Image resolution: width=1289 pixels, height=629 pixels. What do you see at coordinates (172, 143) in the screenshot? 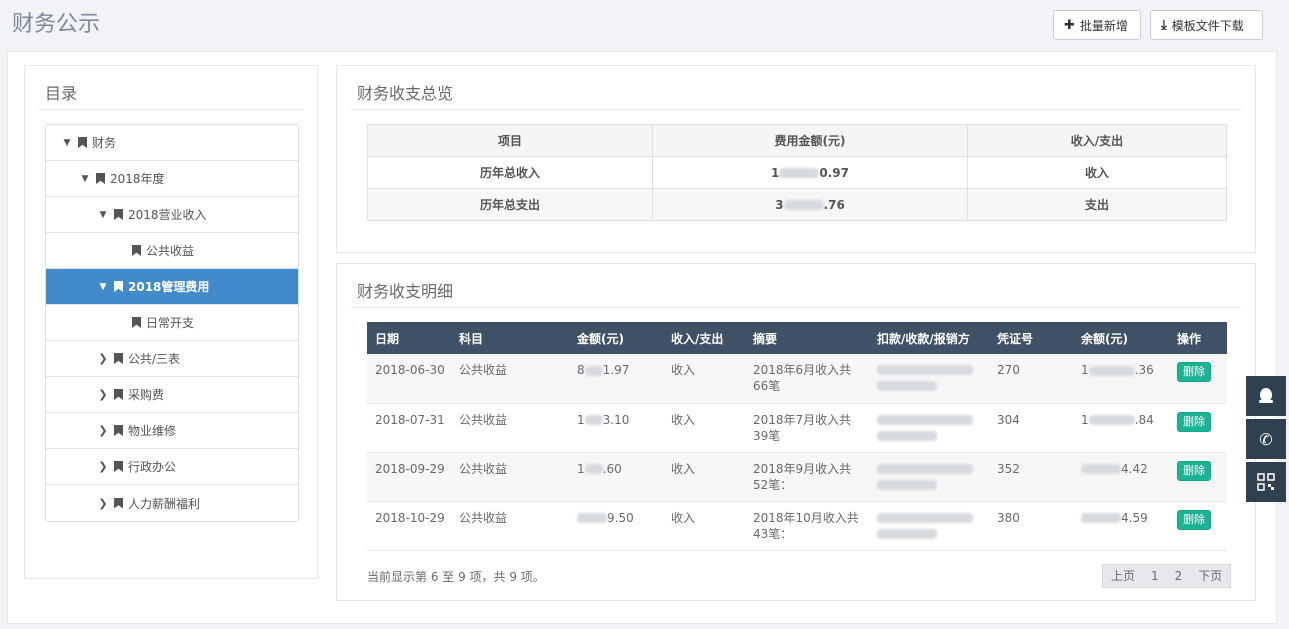
I see `tree-node: ▼ 财务` at bounding box center [172, 143].